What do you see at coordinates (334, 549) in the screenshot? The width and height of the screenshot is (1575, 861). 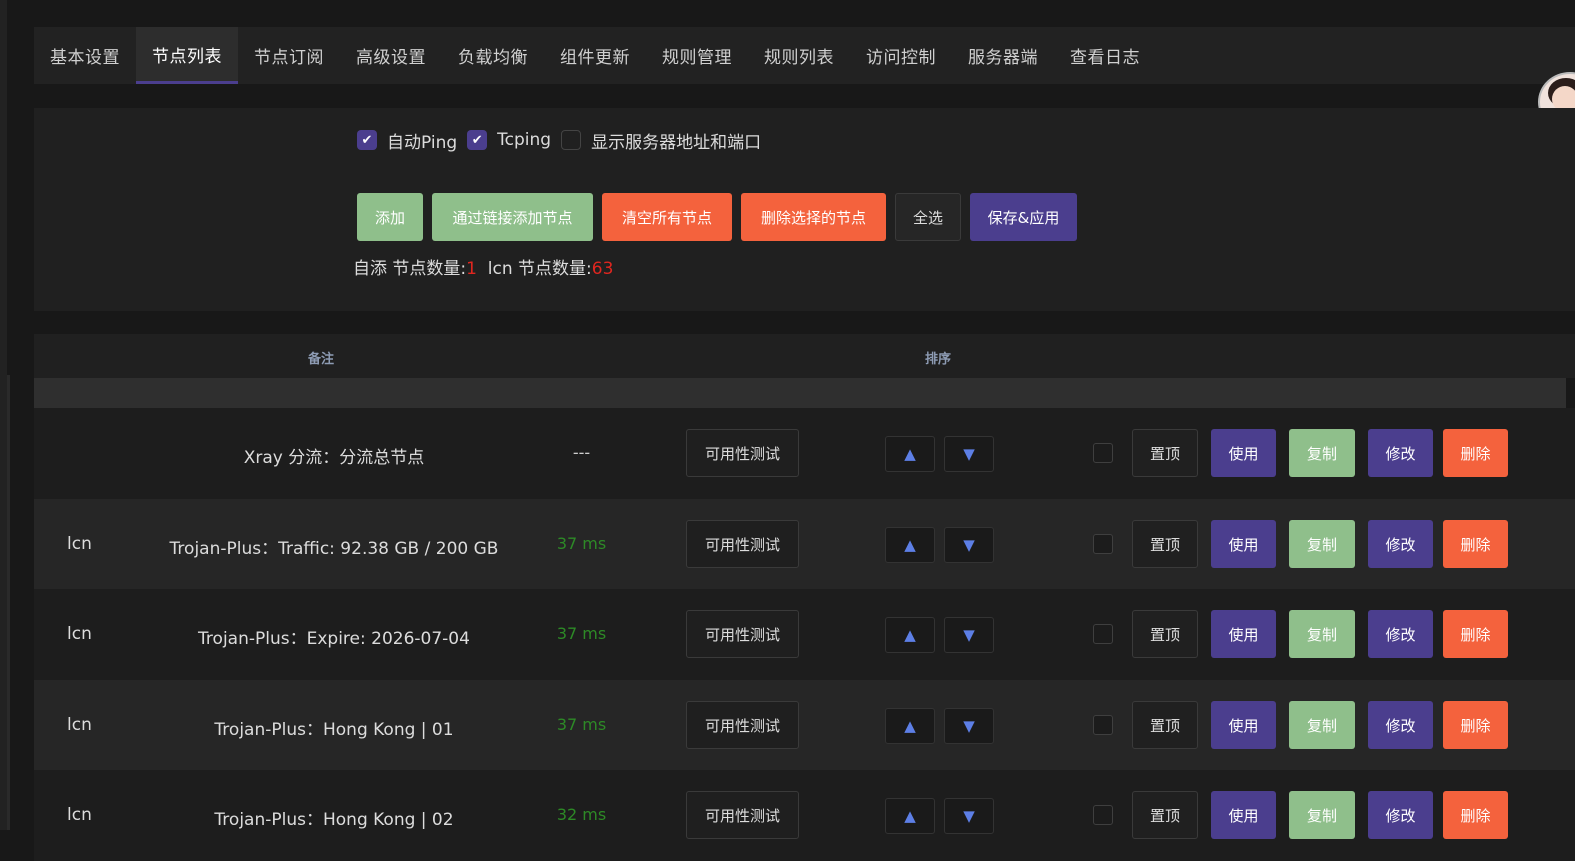 I see `node-remark: Trojan-Plus：Traffic: 92.38 GB / 200 GB` at bounding box center [334, 549].